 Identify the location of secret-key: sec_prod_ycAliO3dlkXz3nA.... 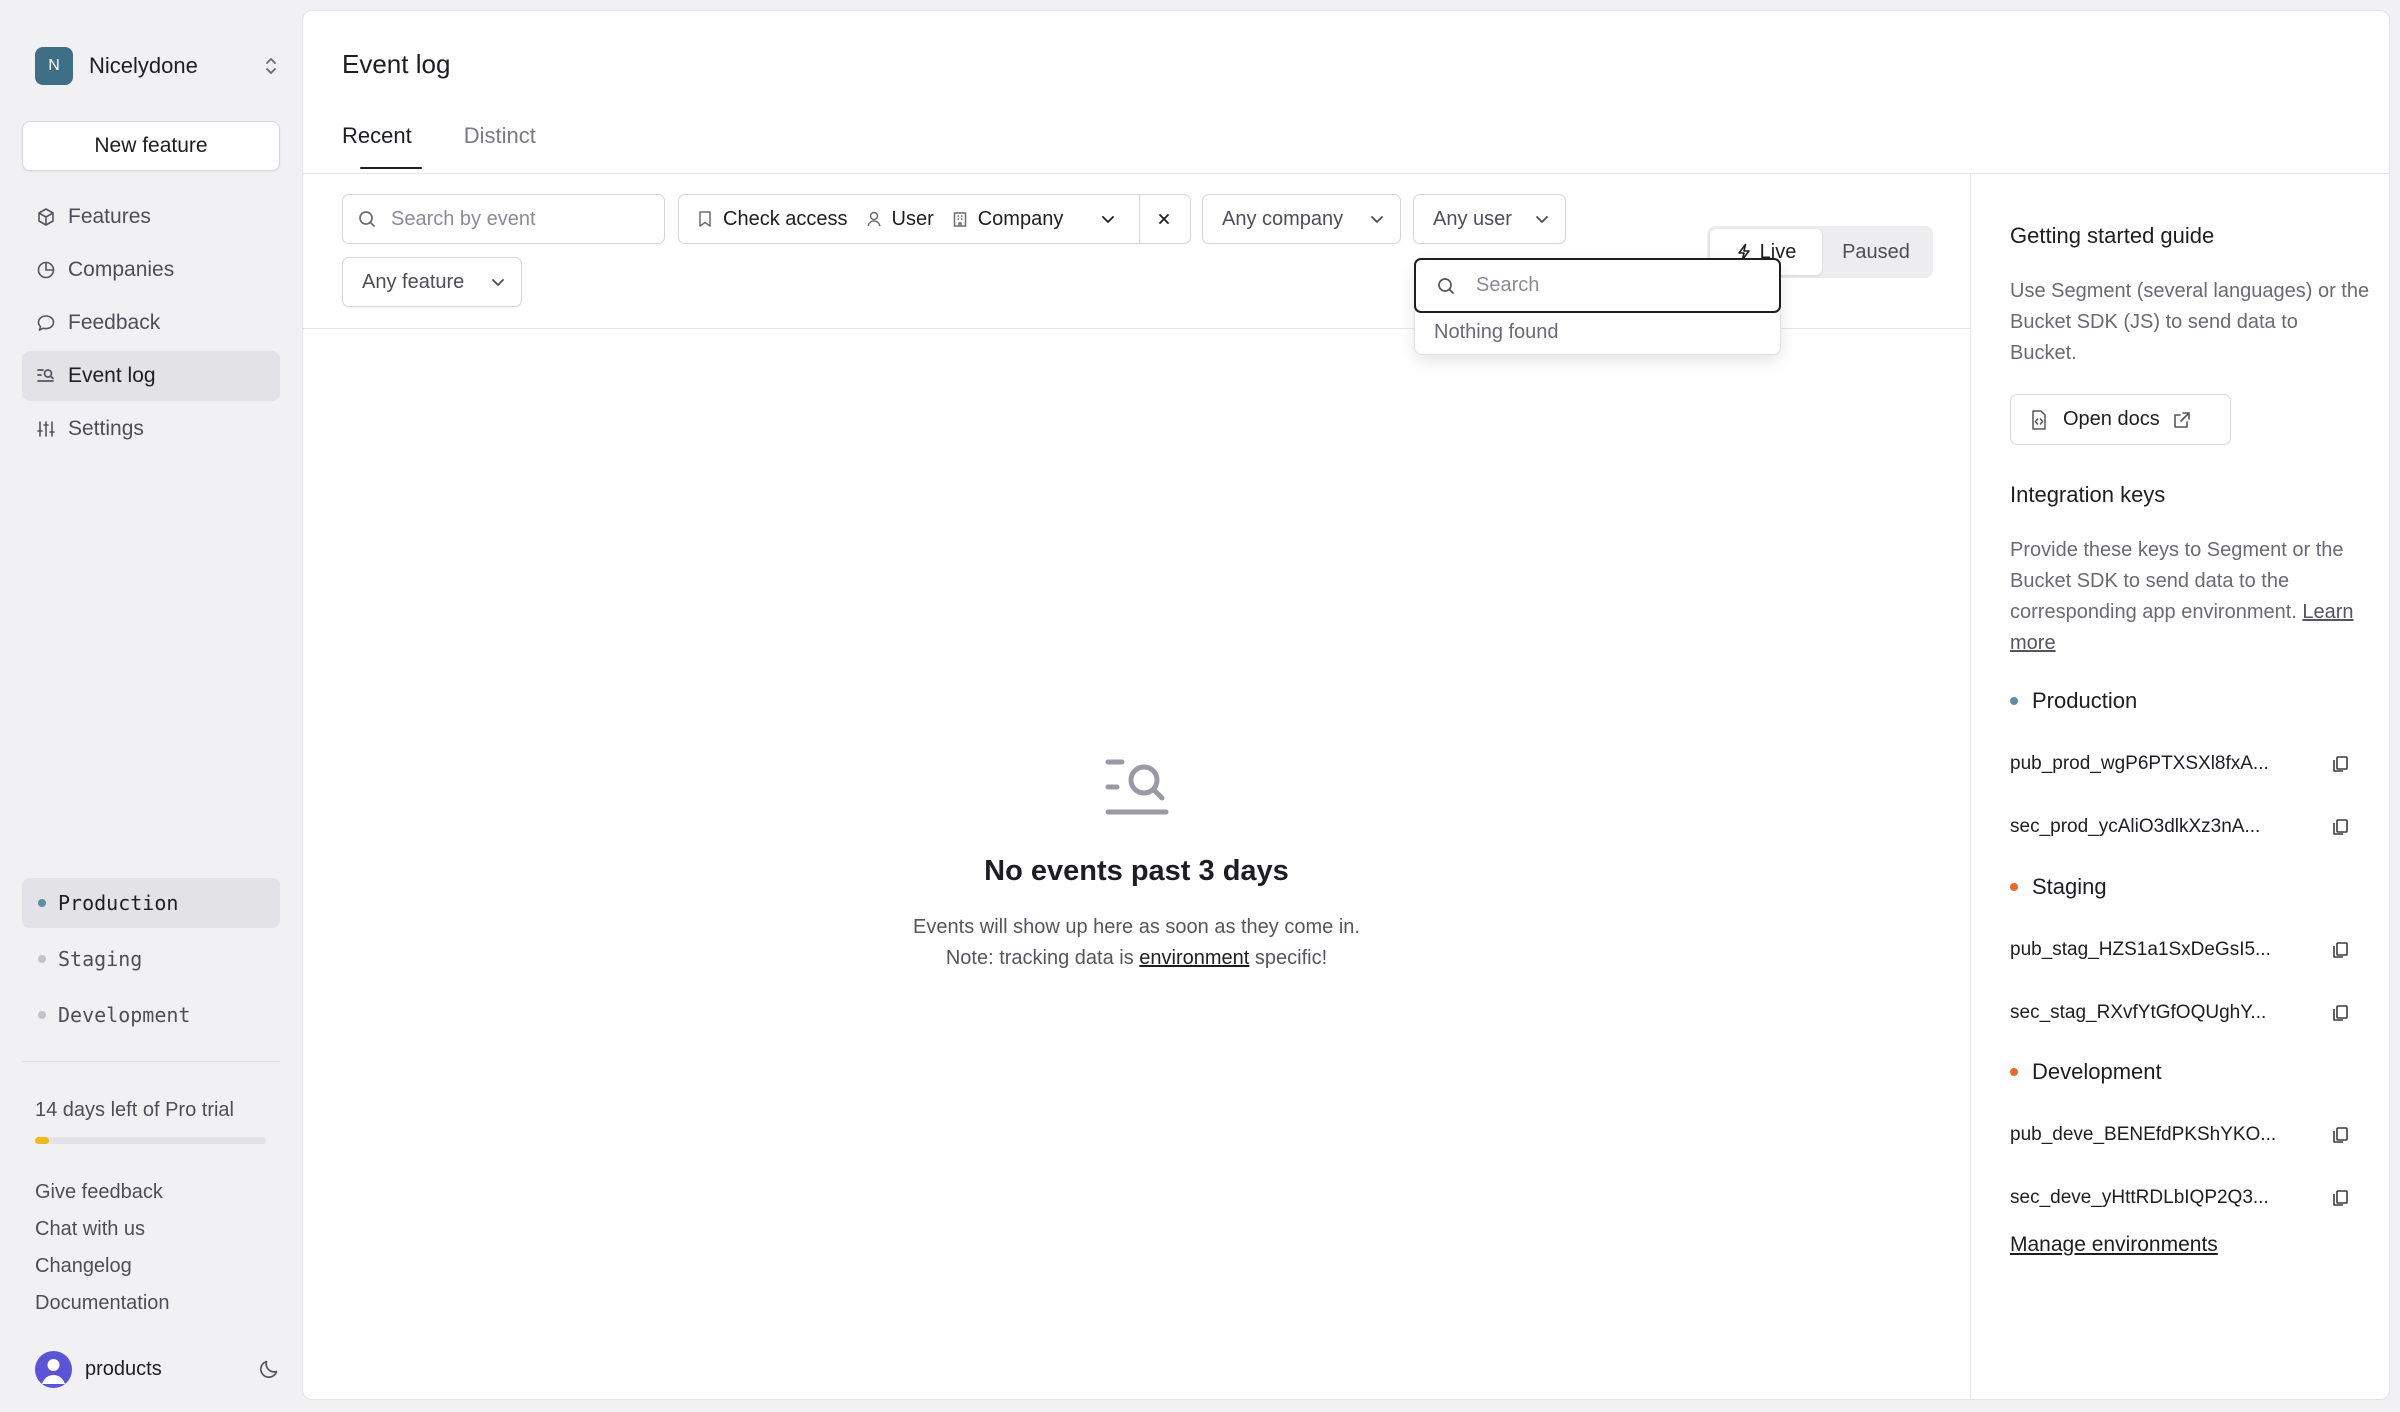
(2135, 826).